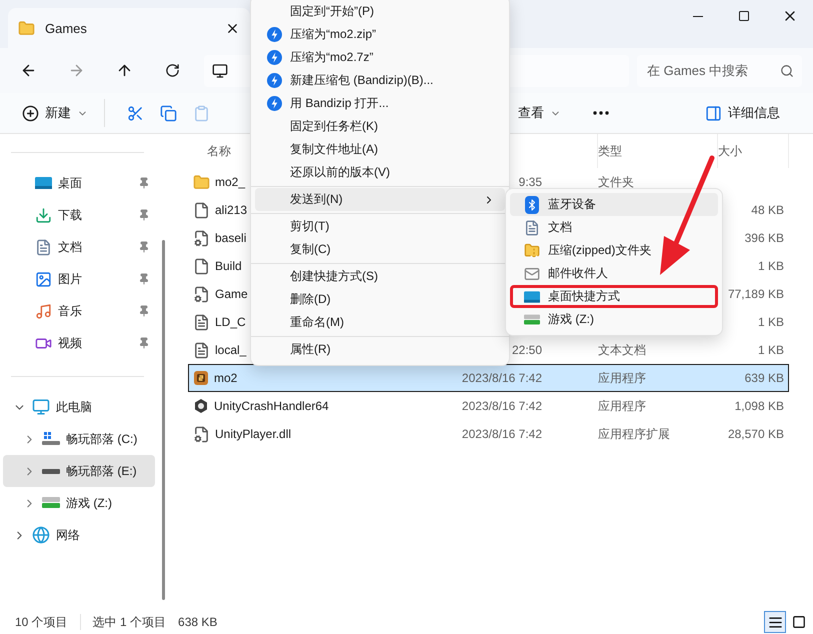 The width and height of the screenshot is (813, 634). What do you see at coordinates (79, 471) in the screenshot?
I see `tree-item: 畅玩部落 (E:)` at bounding box center [79, 471].